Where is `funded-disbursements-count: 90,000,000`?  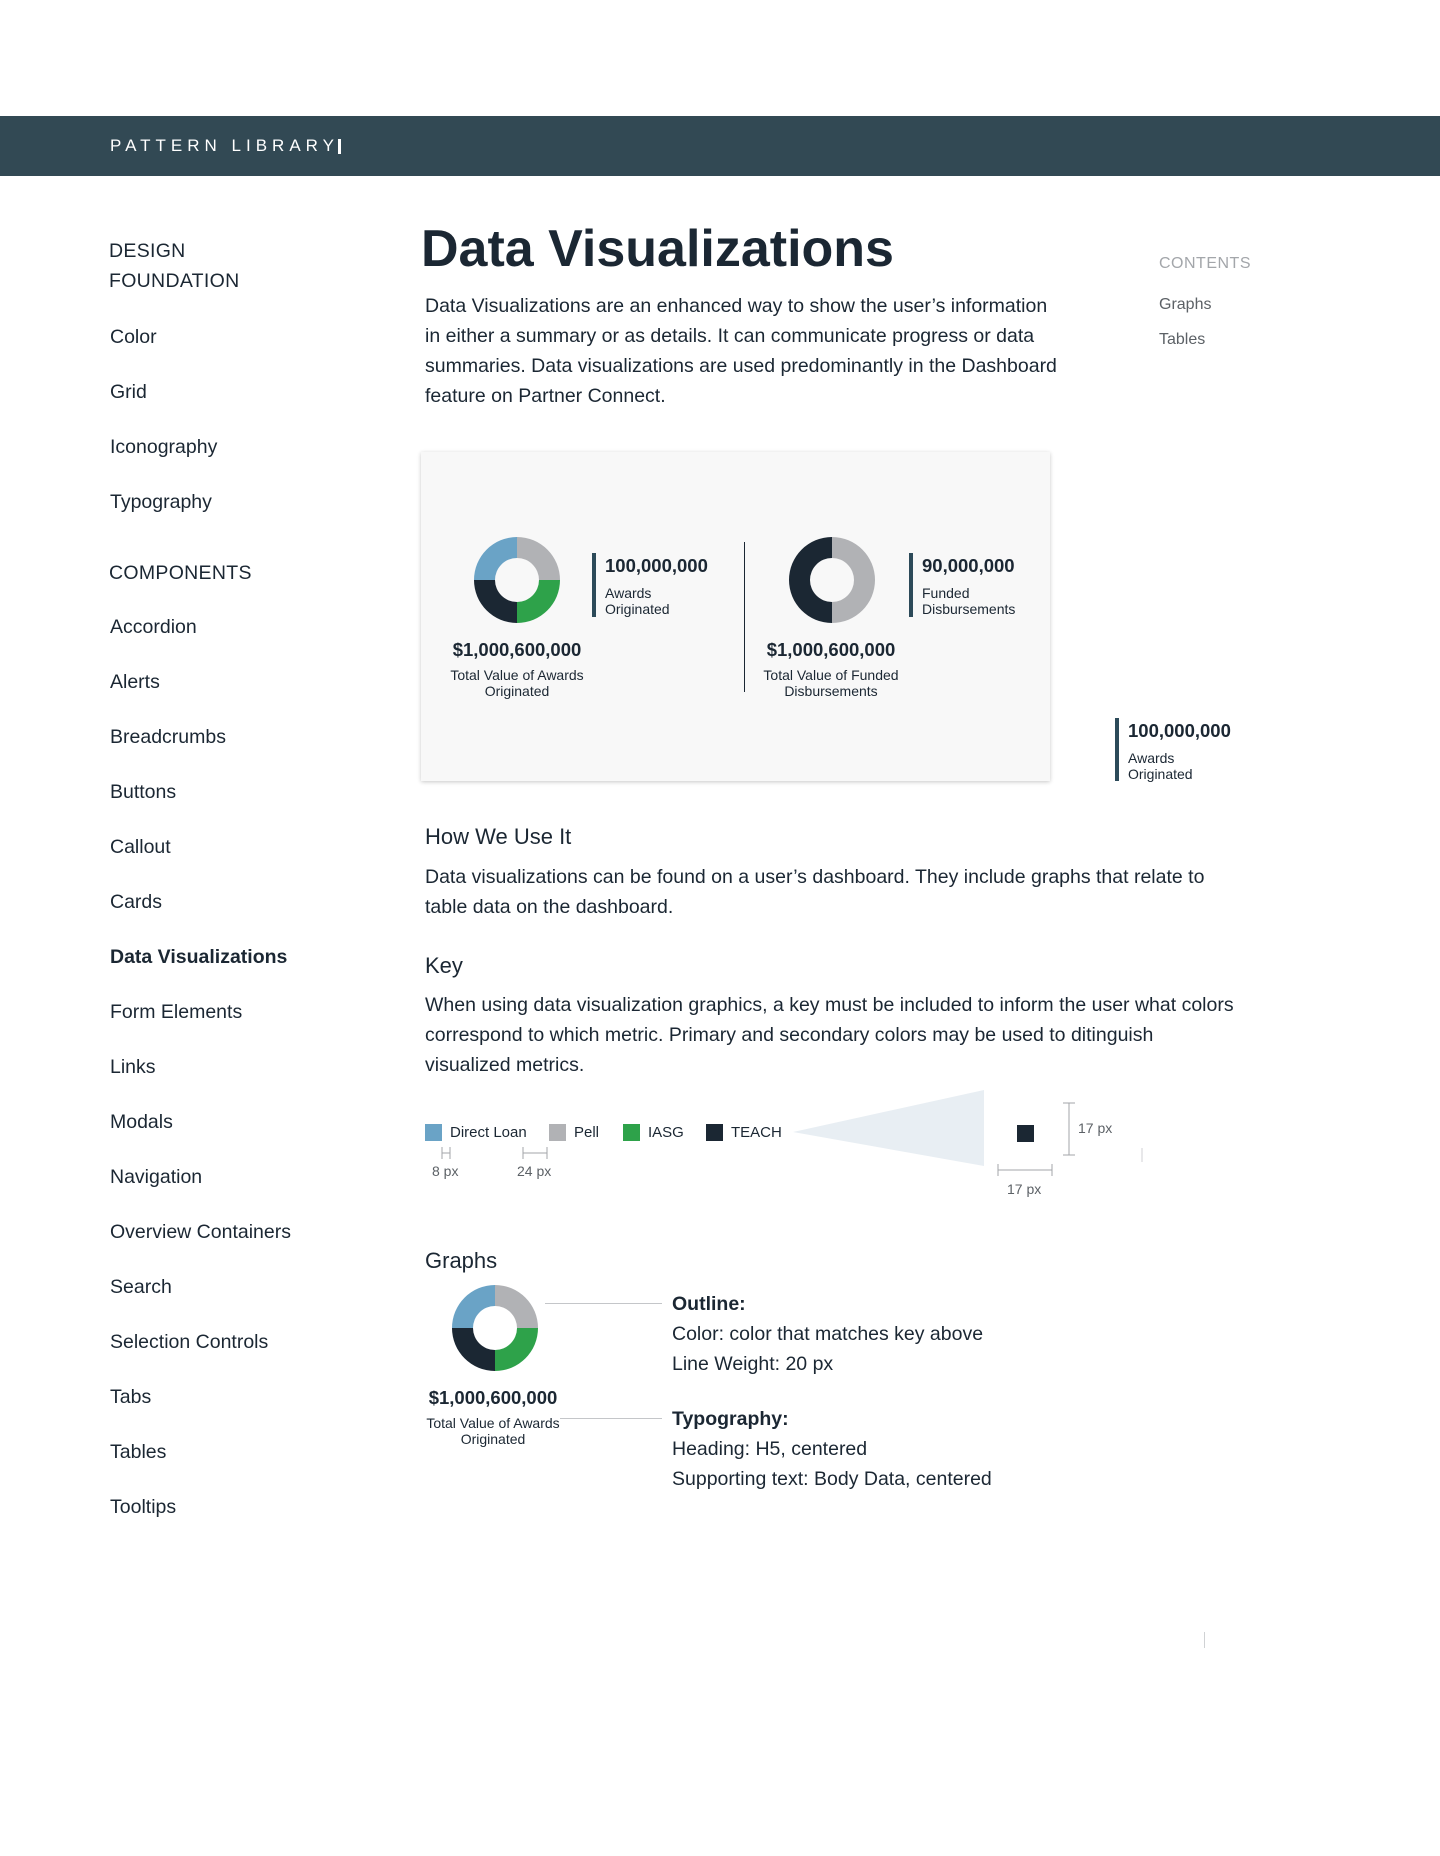
funded-disbursements-count: 90,000,000 is located at coordinates (968, 565).